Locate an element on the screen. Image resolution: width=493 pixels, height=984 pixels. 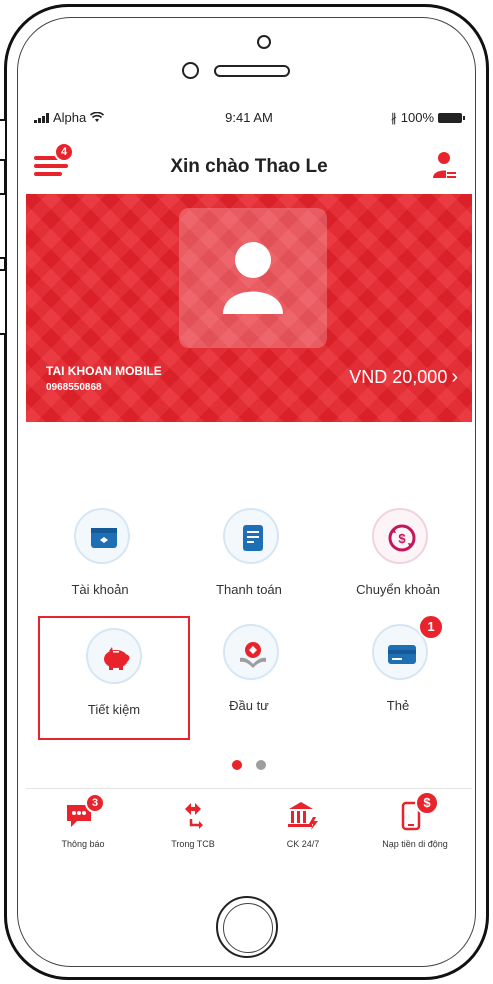
volume-up-button is located at coordinates (2, 226).